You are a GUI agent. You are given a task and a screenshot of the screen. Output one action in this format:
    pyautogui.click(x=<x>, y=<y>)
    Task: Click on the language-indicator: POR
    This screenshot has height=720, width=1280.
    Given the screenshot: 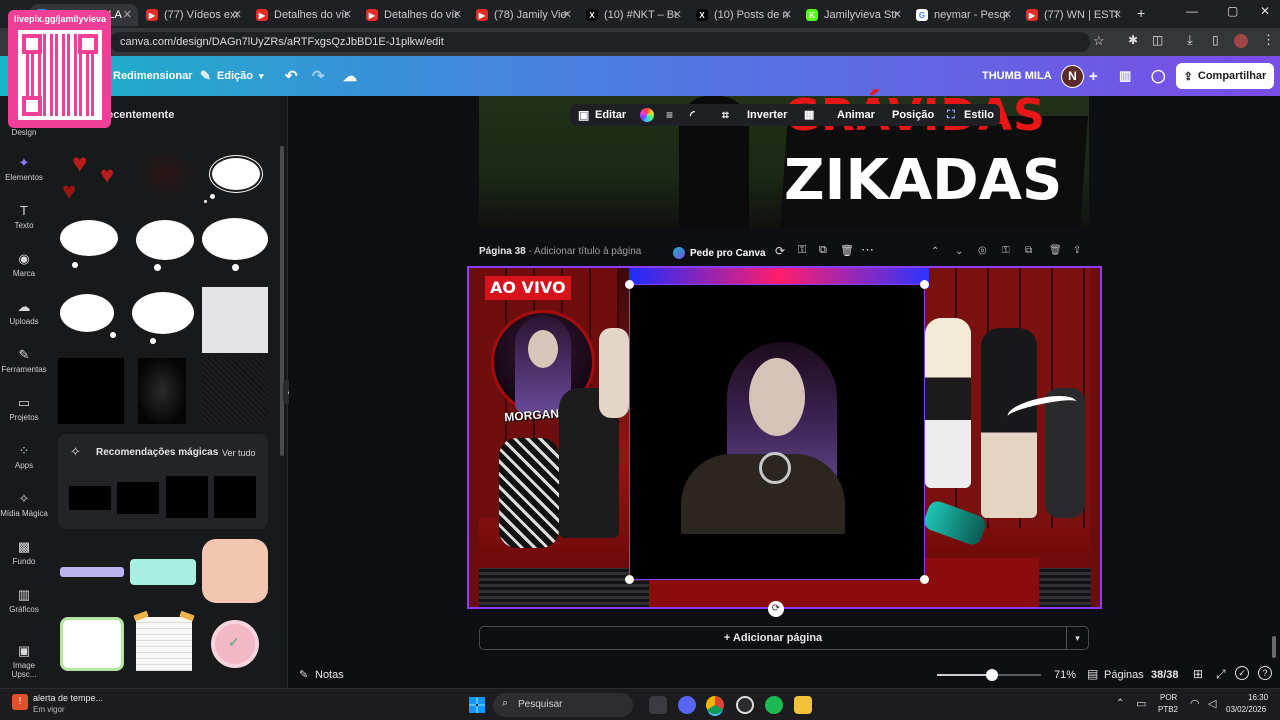 What is the action you would take?
    pyautogui.click(x=1168, y=697)
    